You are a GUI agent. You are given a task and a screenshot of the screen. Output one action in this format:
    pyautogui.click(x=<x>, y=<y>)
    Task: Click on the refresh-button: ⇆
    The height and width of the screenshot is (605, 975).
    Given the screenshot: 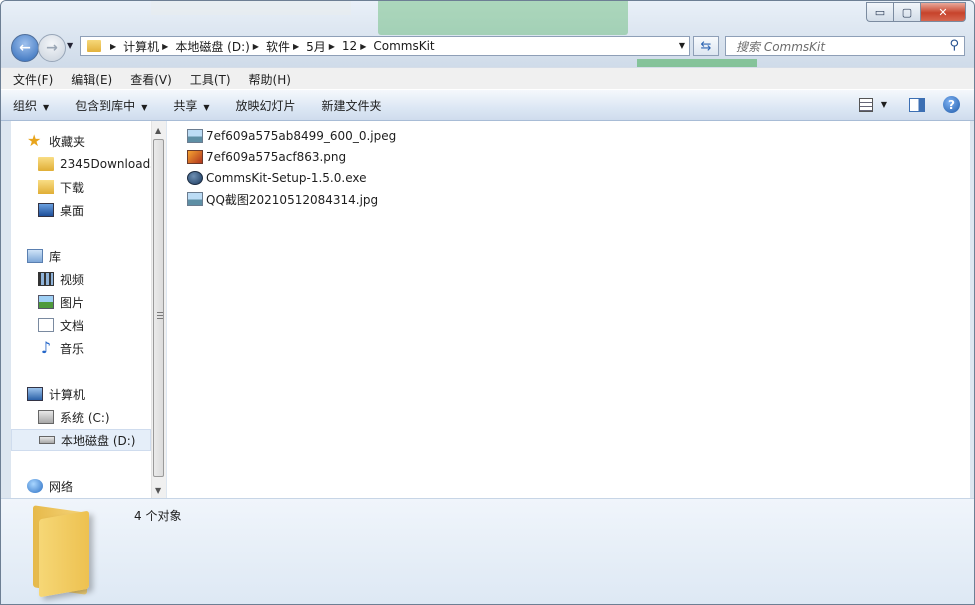 What is the action you would take?
    pyautogui.click(x=706, y=46)
    